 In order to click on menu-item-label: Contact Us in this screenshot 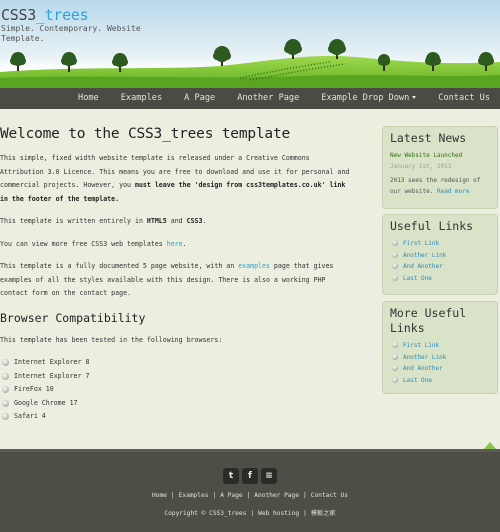, I will do `click(464, 98)`.